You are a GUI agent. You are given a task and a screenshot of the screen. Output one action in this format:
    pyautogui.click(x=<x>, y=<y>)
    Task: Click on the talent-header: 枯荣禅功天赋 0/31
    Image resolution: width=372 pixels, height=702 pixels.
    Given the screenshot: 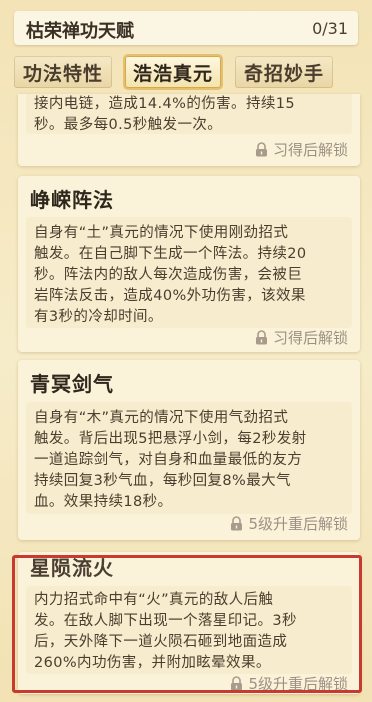 What is the action you would take?
    pyautogui.click(x=186, y=28)
    